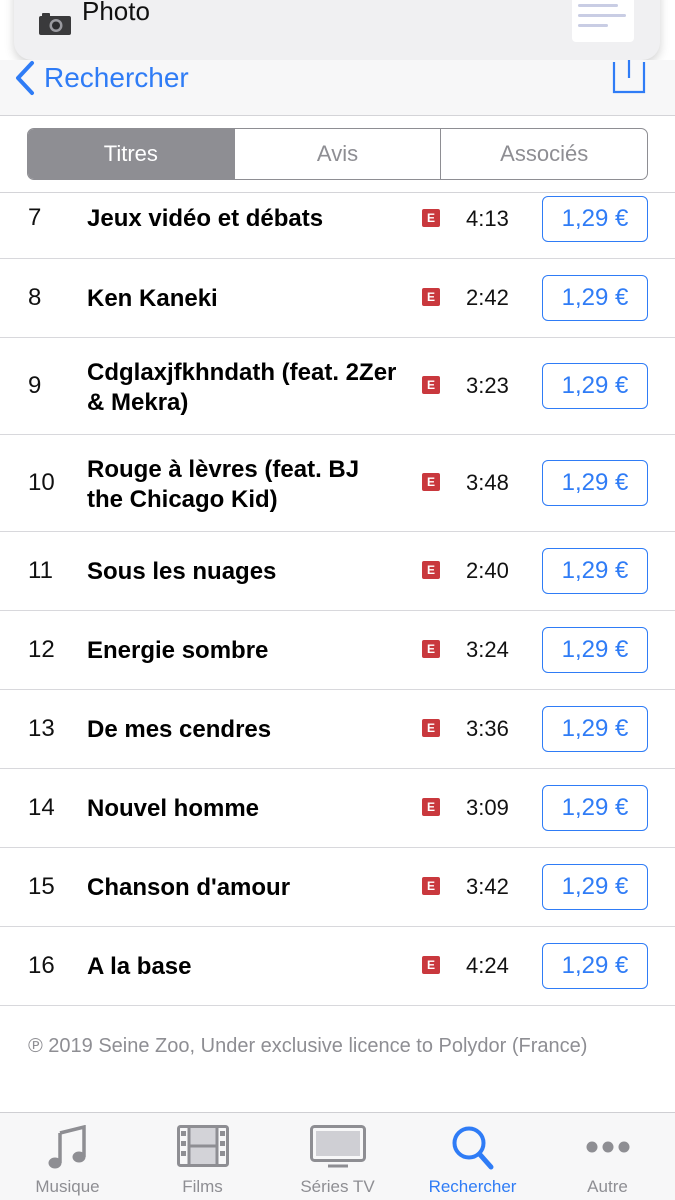  I want to click on track-row: 16 A la base E 4:24 1,29 €, so click(337, 966).